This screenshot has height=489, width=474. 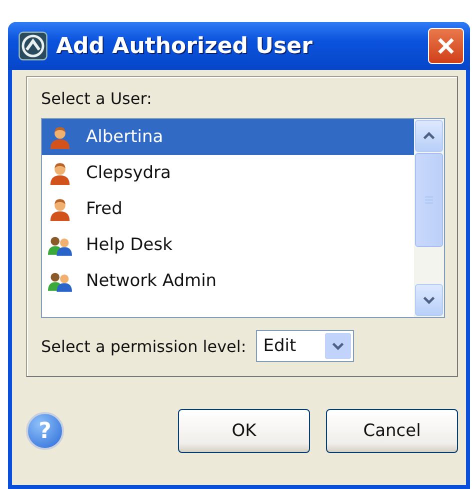 I want to click on user-list-item: Network Admin, so click(x=228, y=281).